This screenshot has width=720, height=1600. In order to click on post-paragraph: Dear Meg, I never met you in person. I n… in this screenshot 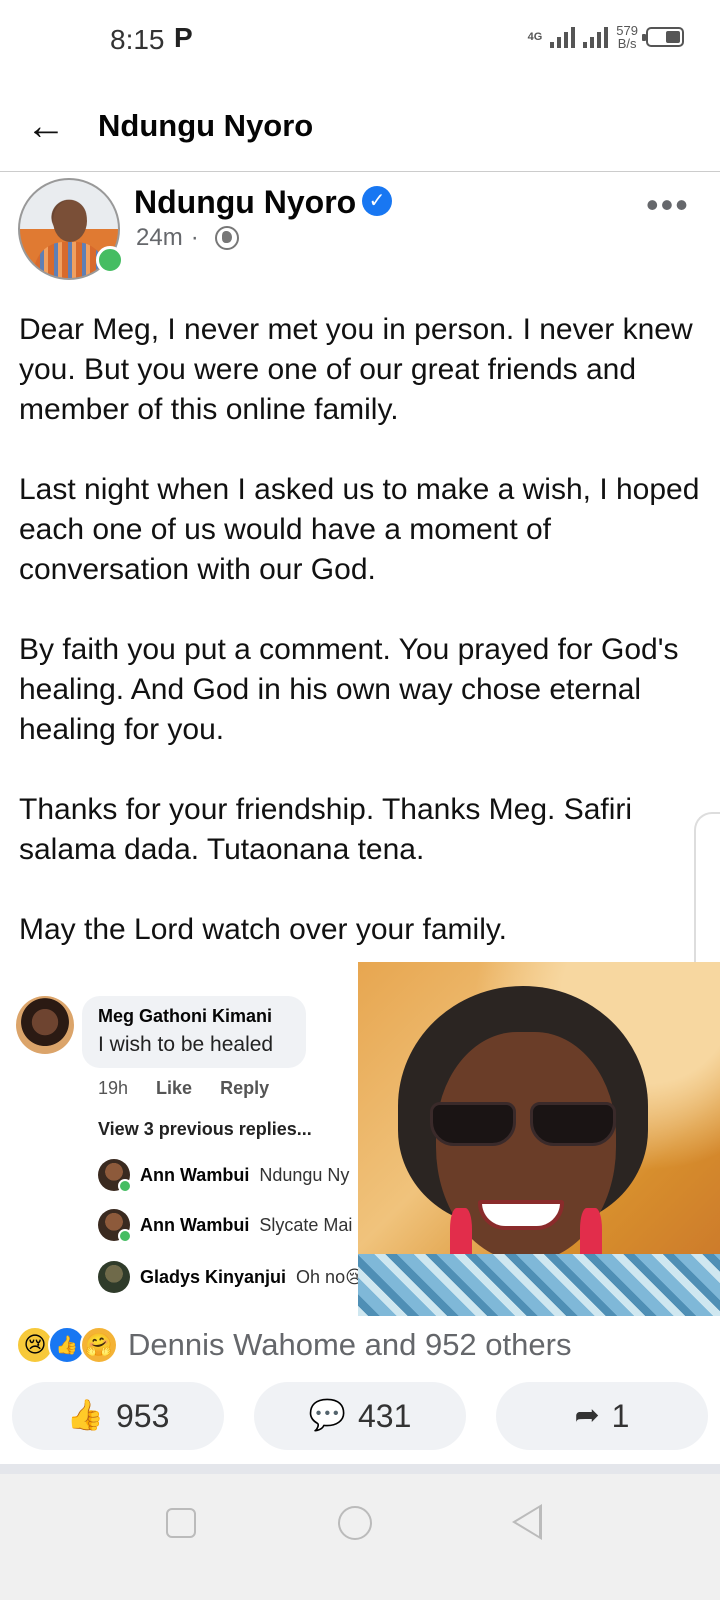, I will do `click(356, 369)`.